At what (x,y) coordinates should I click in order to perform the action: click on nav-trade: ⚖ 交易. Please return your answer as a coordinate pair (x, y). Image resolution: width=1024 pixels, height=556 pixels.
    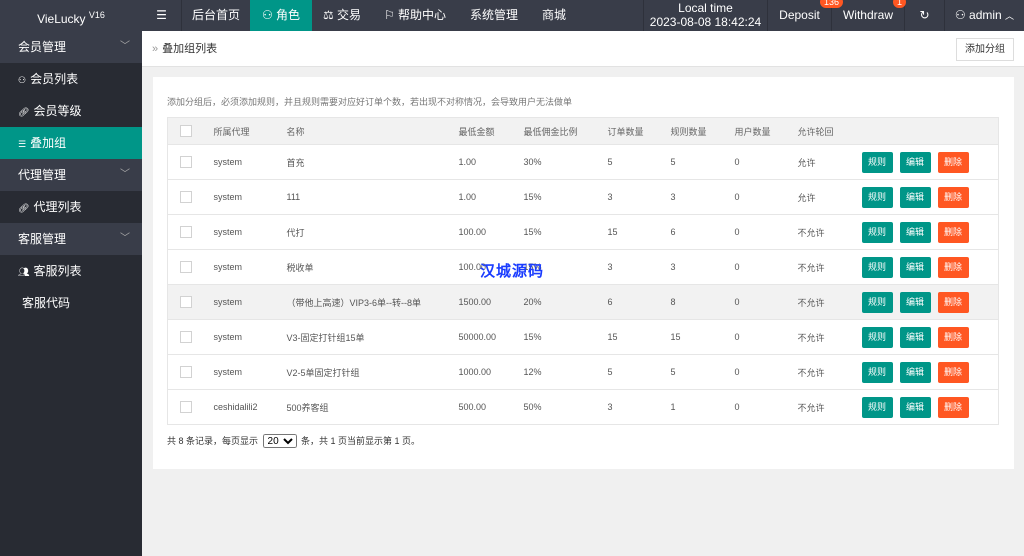
    Looking at the image, I should click on (342, 15).